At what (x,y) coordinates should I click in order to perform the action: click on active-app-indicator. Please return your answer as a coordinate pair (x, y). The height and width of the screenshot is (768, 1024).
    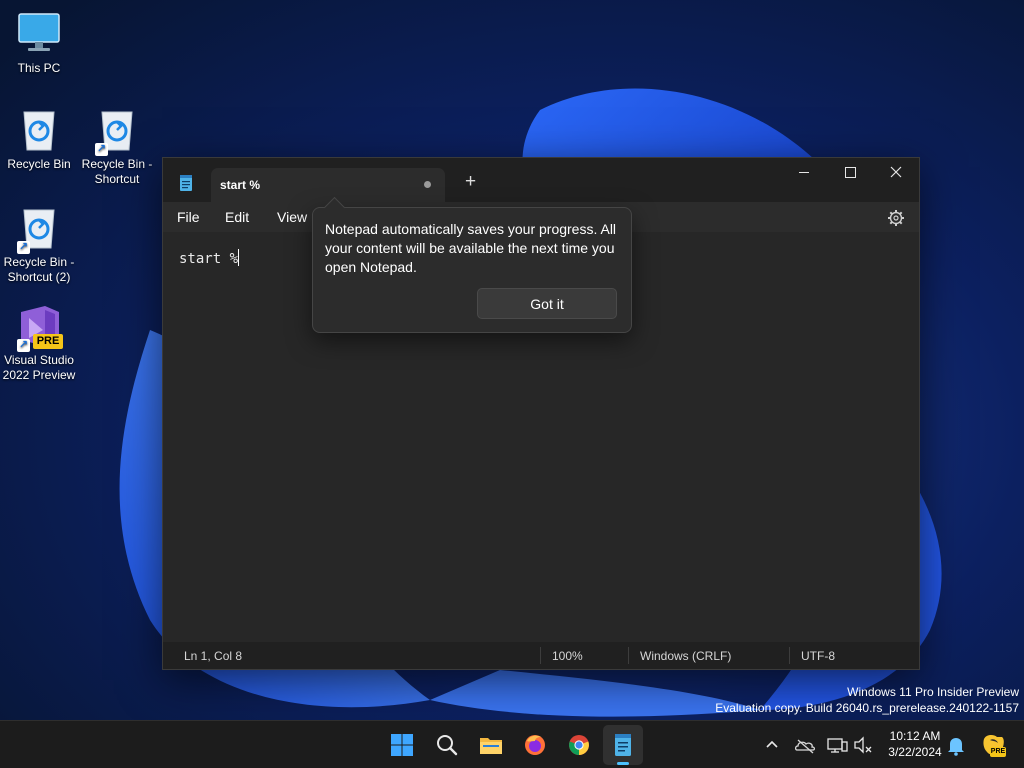
    Looking at the image, I should click on (623, 763).